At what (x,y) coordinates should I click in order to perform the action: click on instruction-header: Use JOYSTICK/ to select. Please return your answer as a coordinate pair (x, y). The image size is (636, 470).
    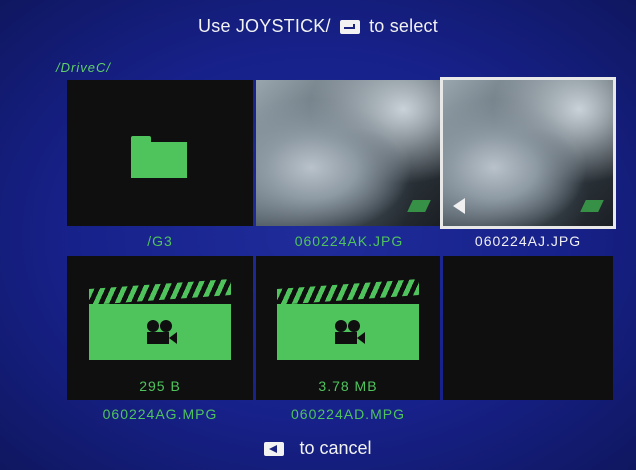
    Looking at the image, I should click on (318, 26).